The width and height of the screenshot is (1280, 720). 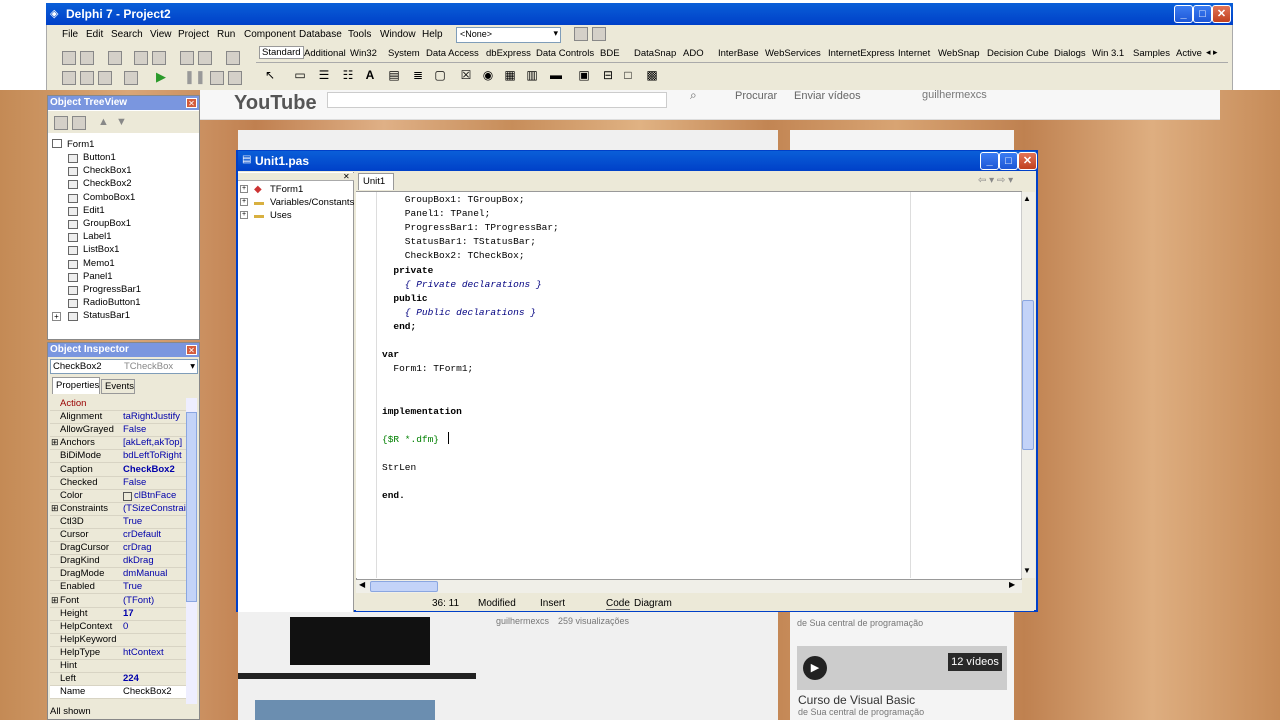 What do you see at coordinates (105, 78) in the screenshot?
I see `toggle-form-unit-icon` at bounding box center [105, 78].